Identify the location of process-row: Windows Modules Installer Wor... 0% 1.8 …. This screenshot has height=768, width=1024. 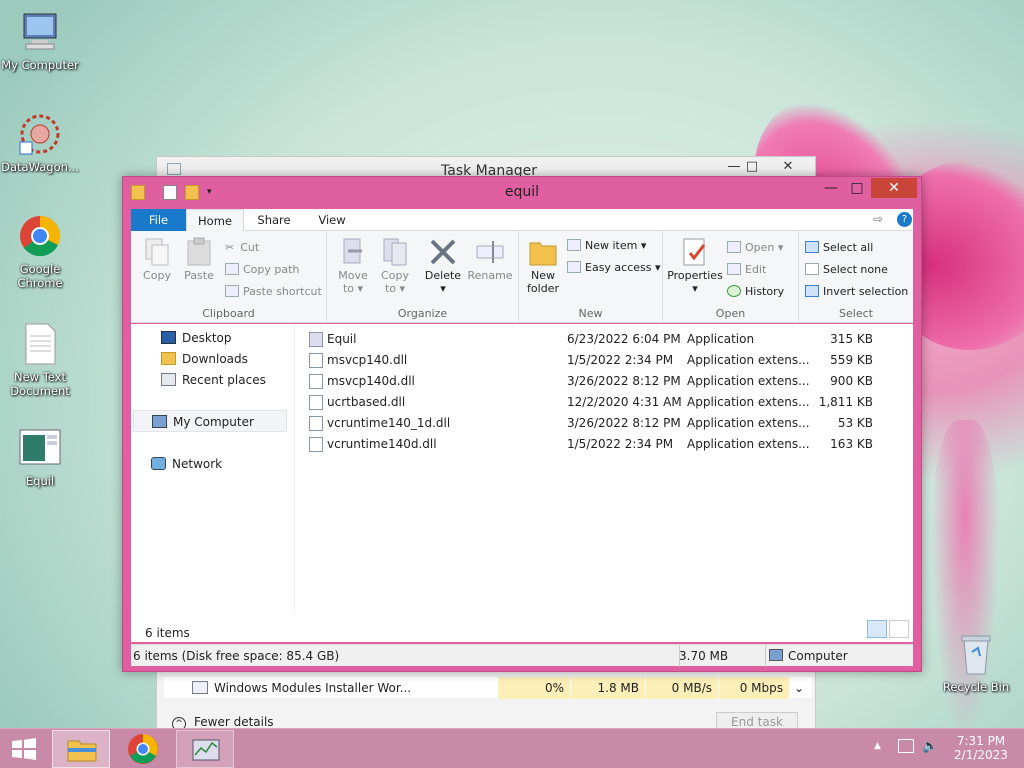
(488, 687).